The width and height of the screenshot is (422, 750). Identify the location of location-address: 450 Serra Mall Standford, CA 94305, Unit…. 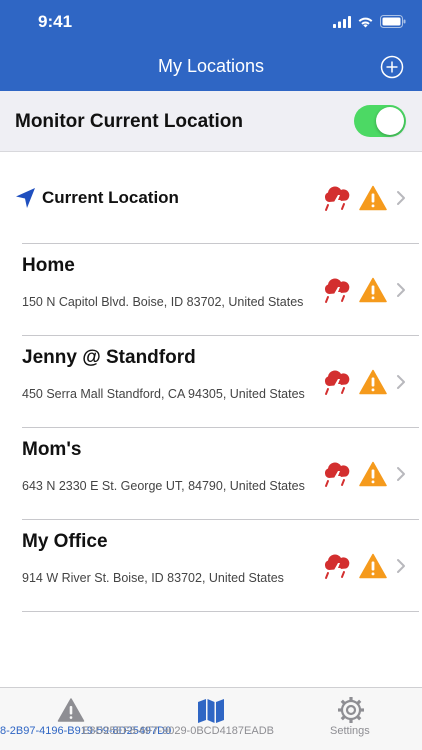
(163, 394).